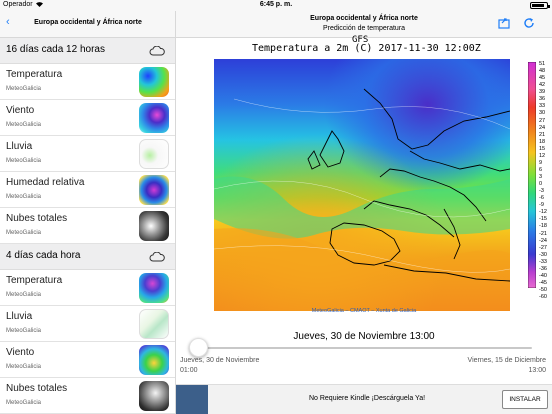 Image resolution: width=552 pixels, height=414 pixels. What do you see at coordinates (542, 64) in the screenshot?
I see `colorbar-tick-label: 51` at bounding box center [542, 64].